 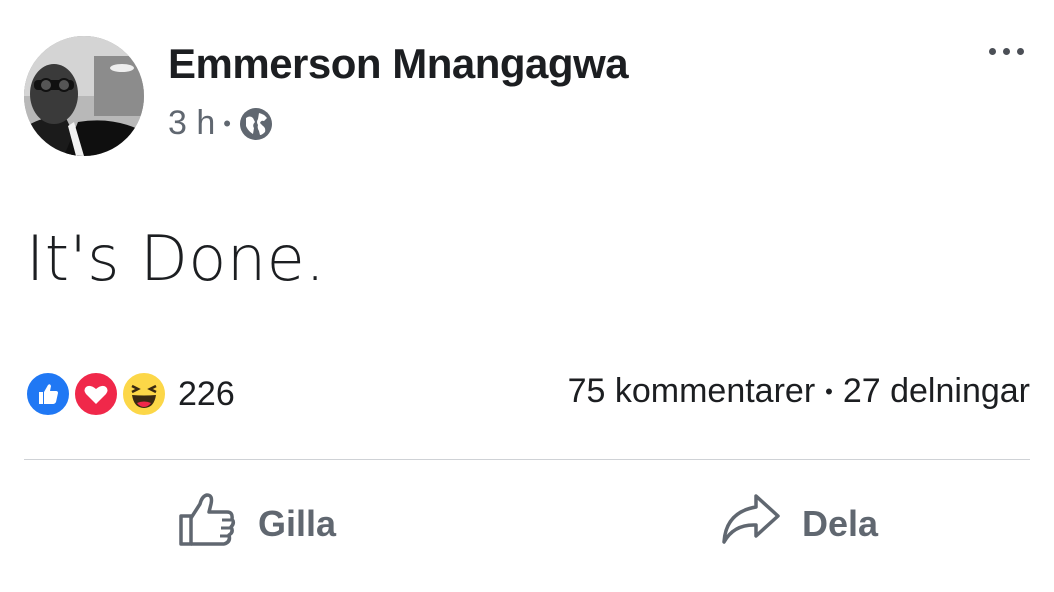 I want to click on comments-count: 75 kommentarer, so click(x=692, y=391).